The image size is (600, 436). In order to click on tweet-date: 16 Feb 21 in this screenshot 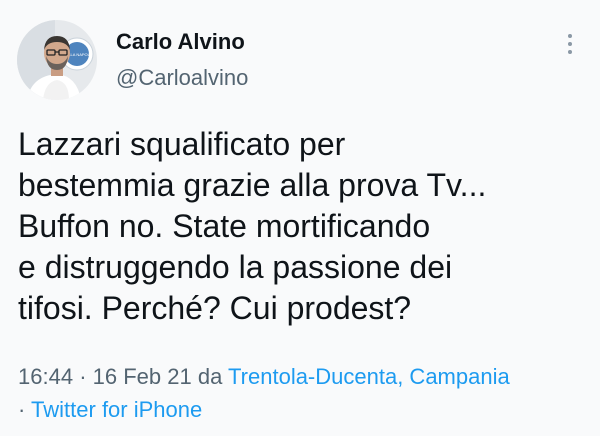, I will do `click(142, 376)`.